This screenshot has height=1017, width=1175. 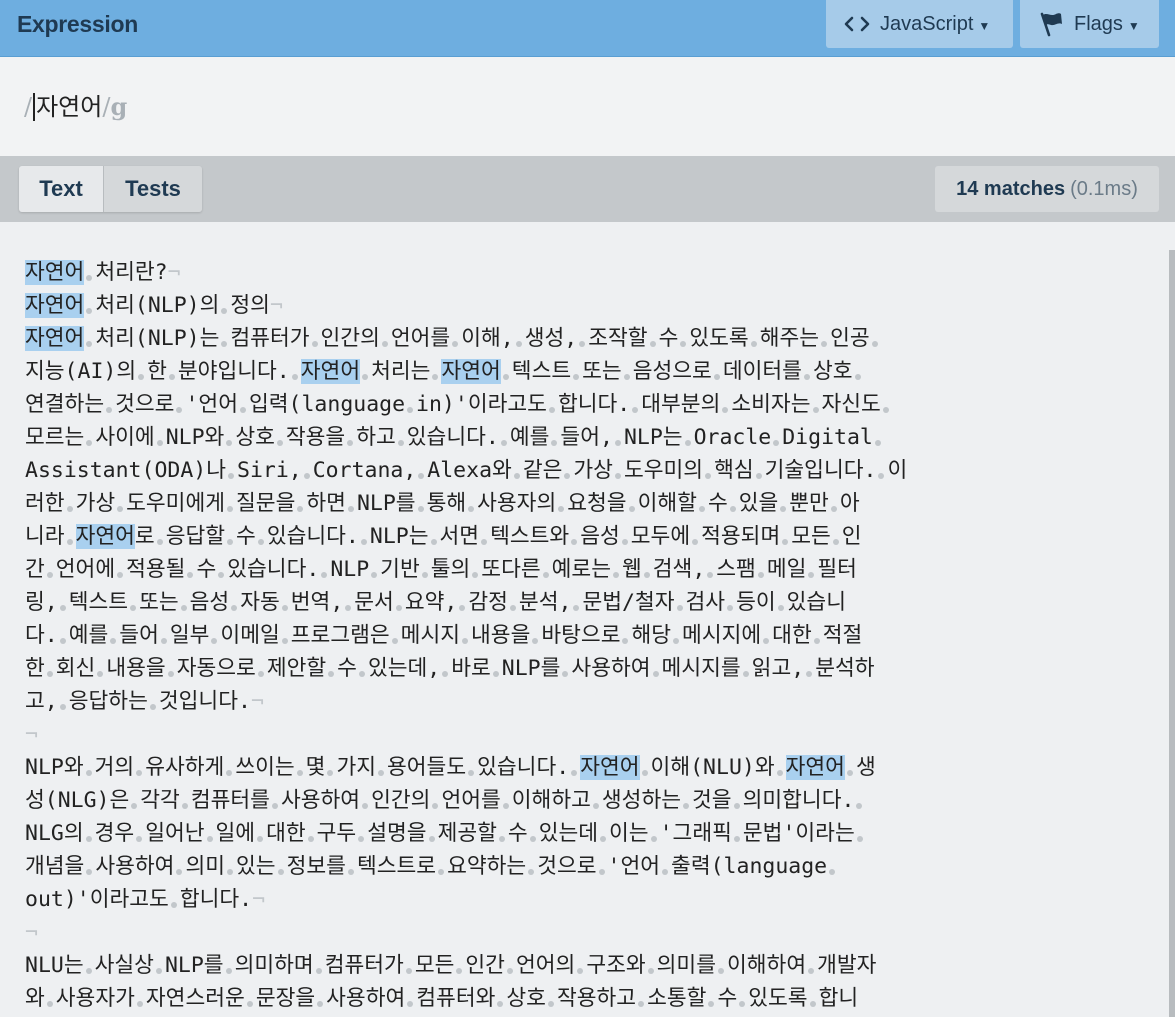 What do you see at coordinates (69, 107) in the screenshot?
I see `expression-pattern: 자연어` at bounding box center [69, 107].